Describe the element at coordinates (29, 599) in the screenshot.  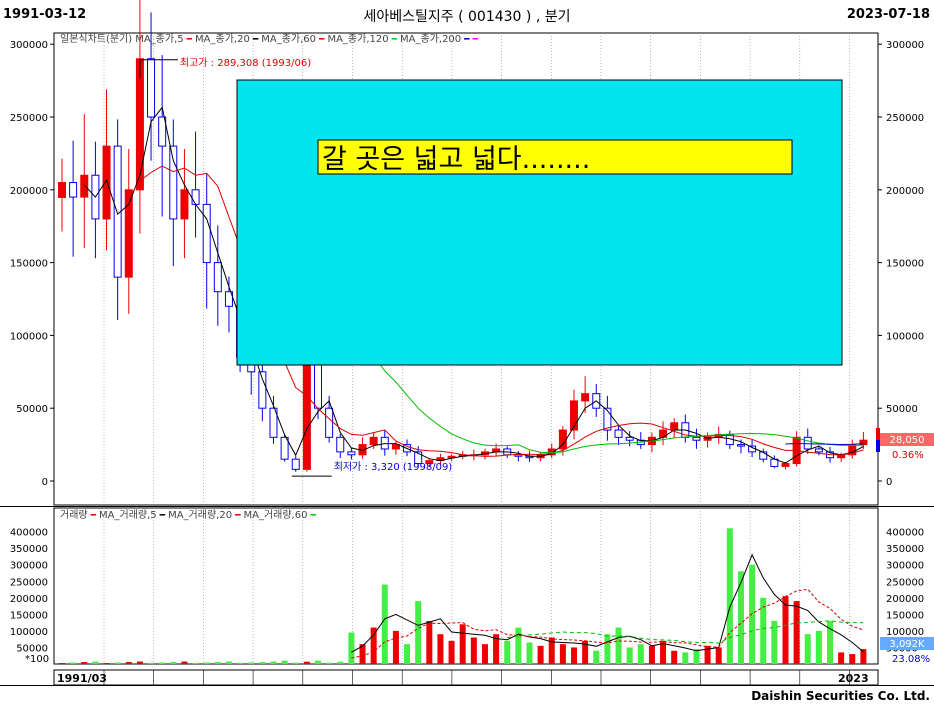
I see `volume-y-tick-label-left: 200000` at that location.